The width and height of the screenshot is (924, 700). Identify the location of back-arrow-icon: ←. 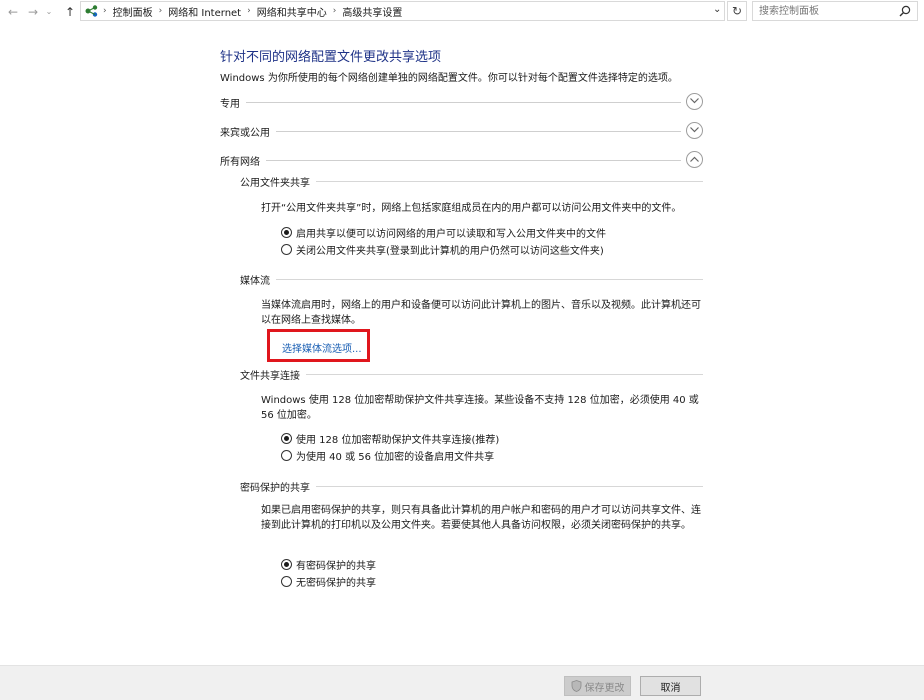
(13, 12).